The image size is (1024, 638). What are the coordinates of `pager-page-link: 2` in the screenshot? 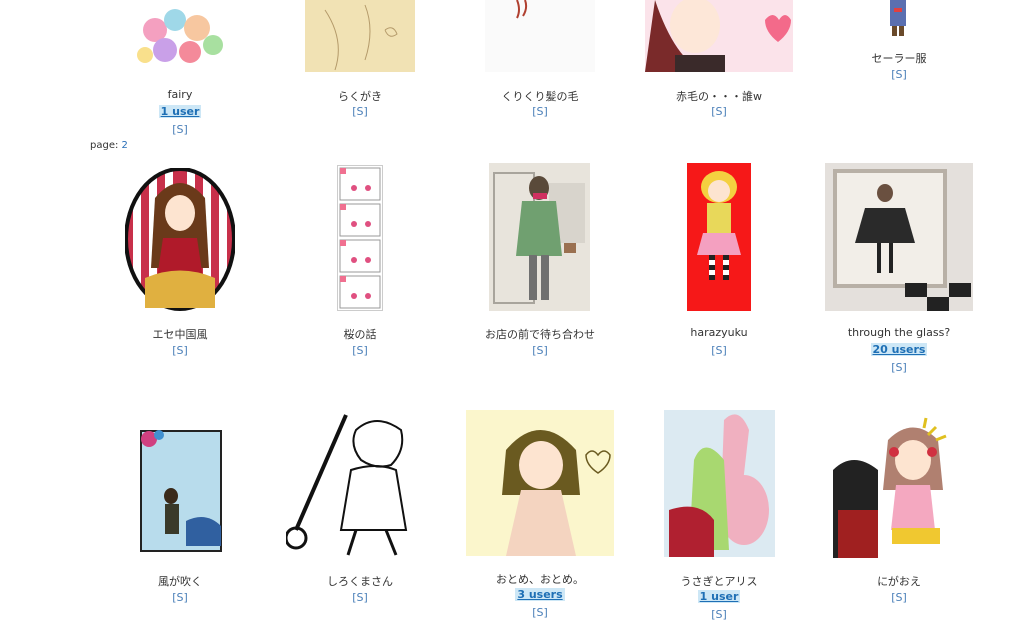 It's located at (125, 145).